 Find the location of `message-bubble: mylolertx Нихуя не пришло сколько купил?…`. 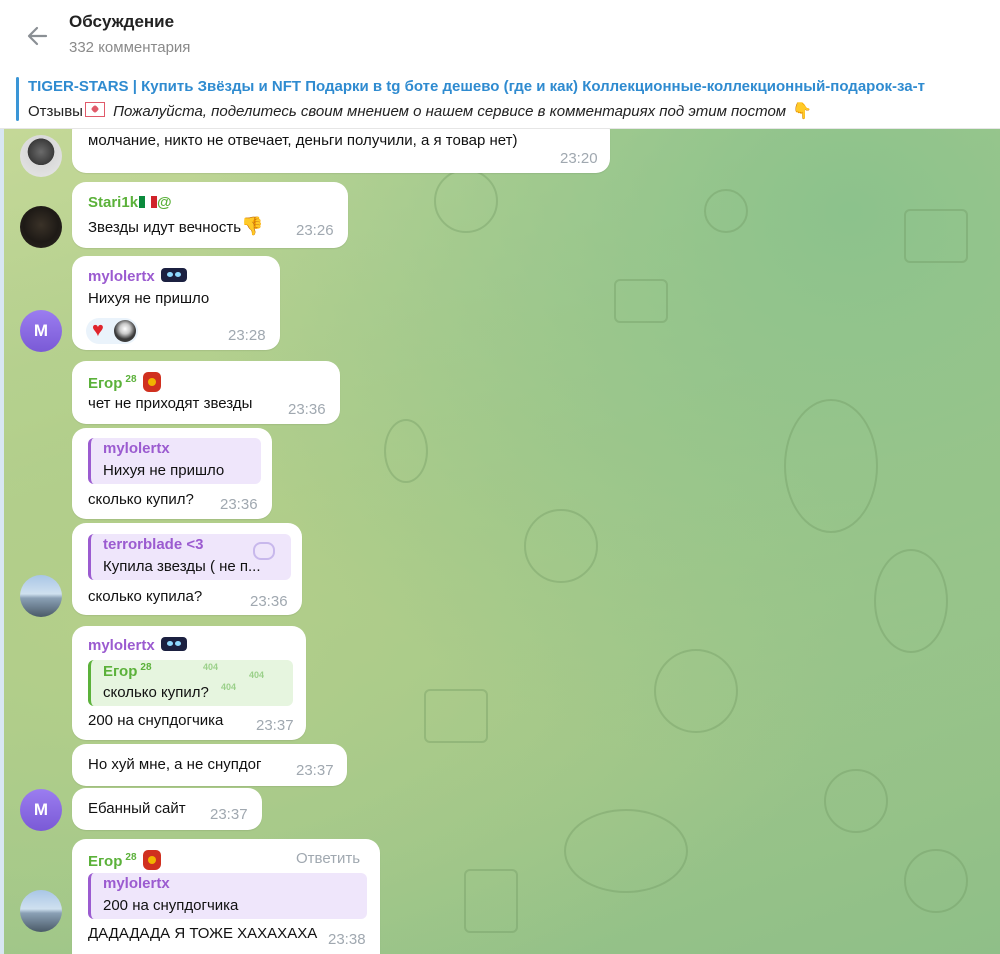

message-bubble: mylolertx Нихуя не пришло сколько купил?… is located at coordinates (172, 473).